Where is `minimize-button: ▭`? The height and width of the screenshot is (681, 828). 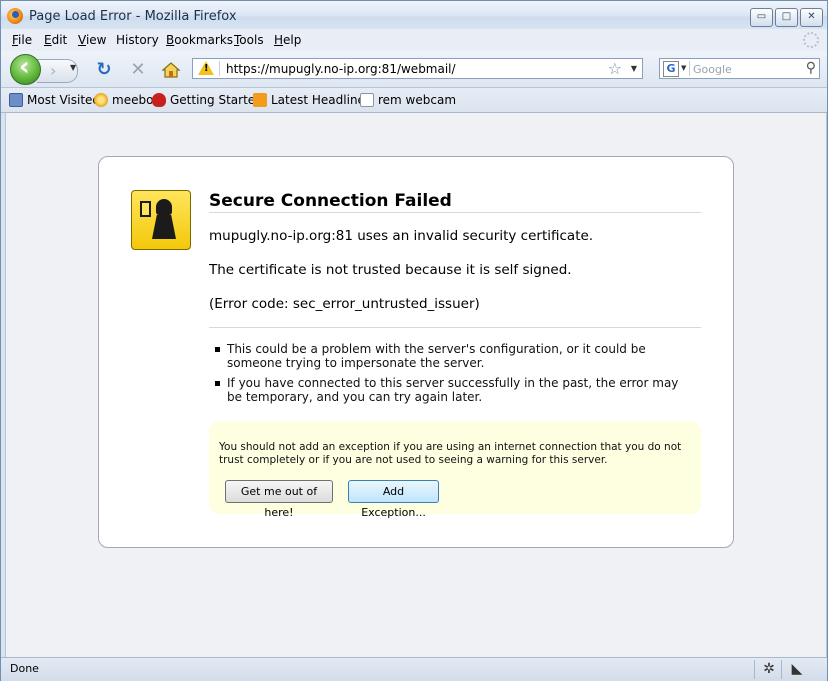
minimize-button: ▭ is located at coordinates (761, 17).